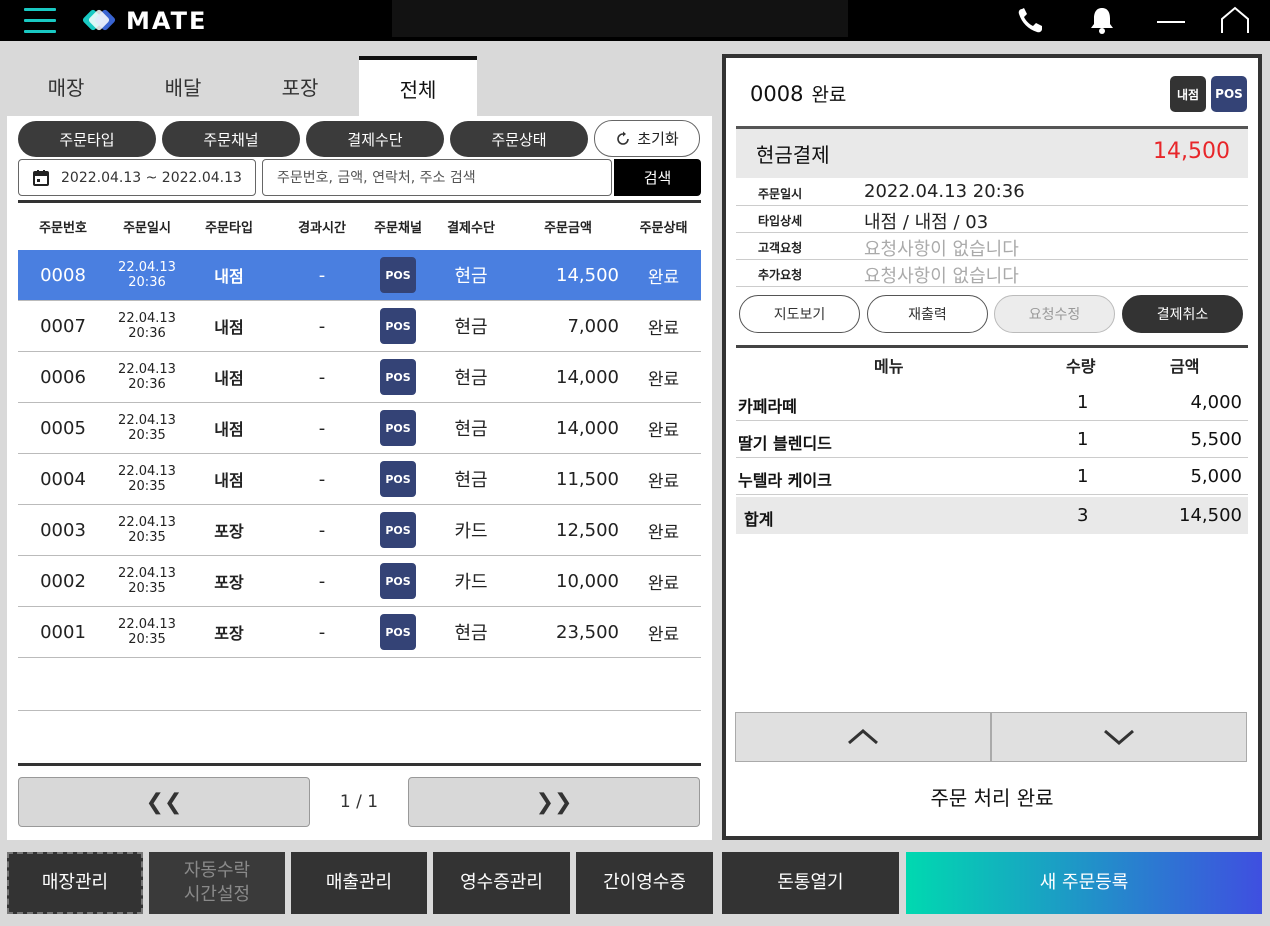 This screenshot has height=926, width=1270. Describe the element at coordinates (810, 883) in the screenshot. I see `open-cash-drawer-button: 돈통열기` at that location.